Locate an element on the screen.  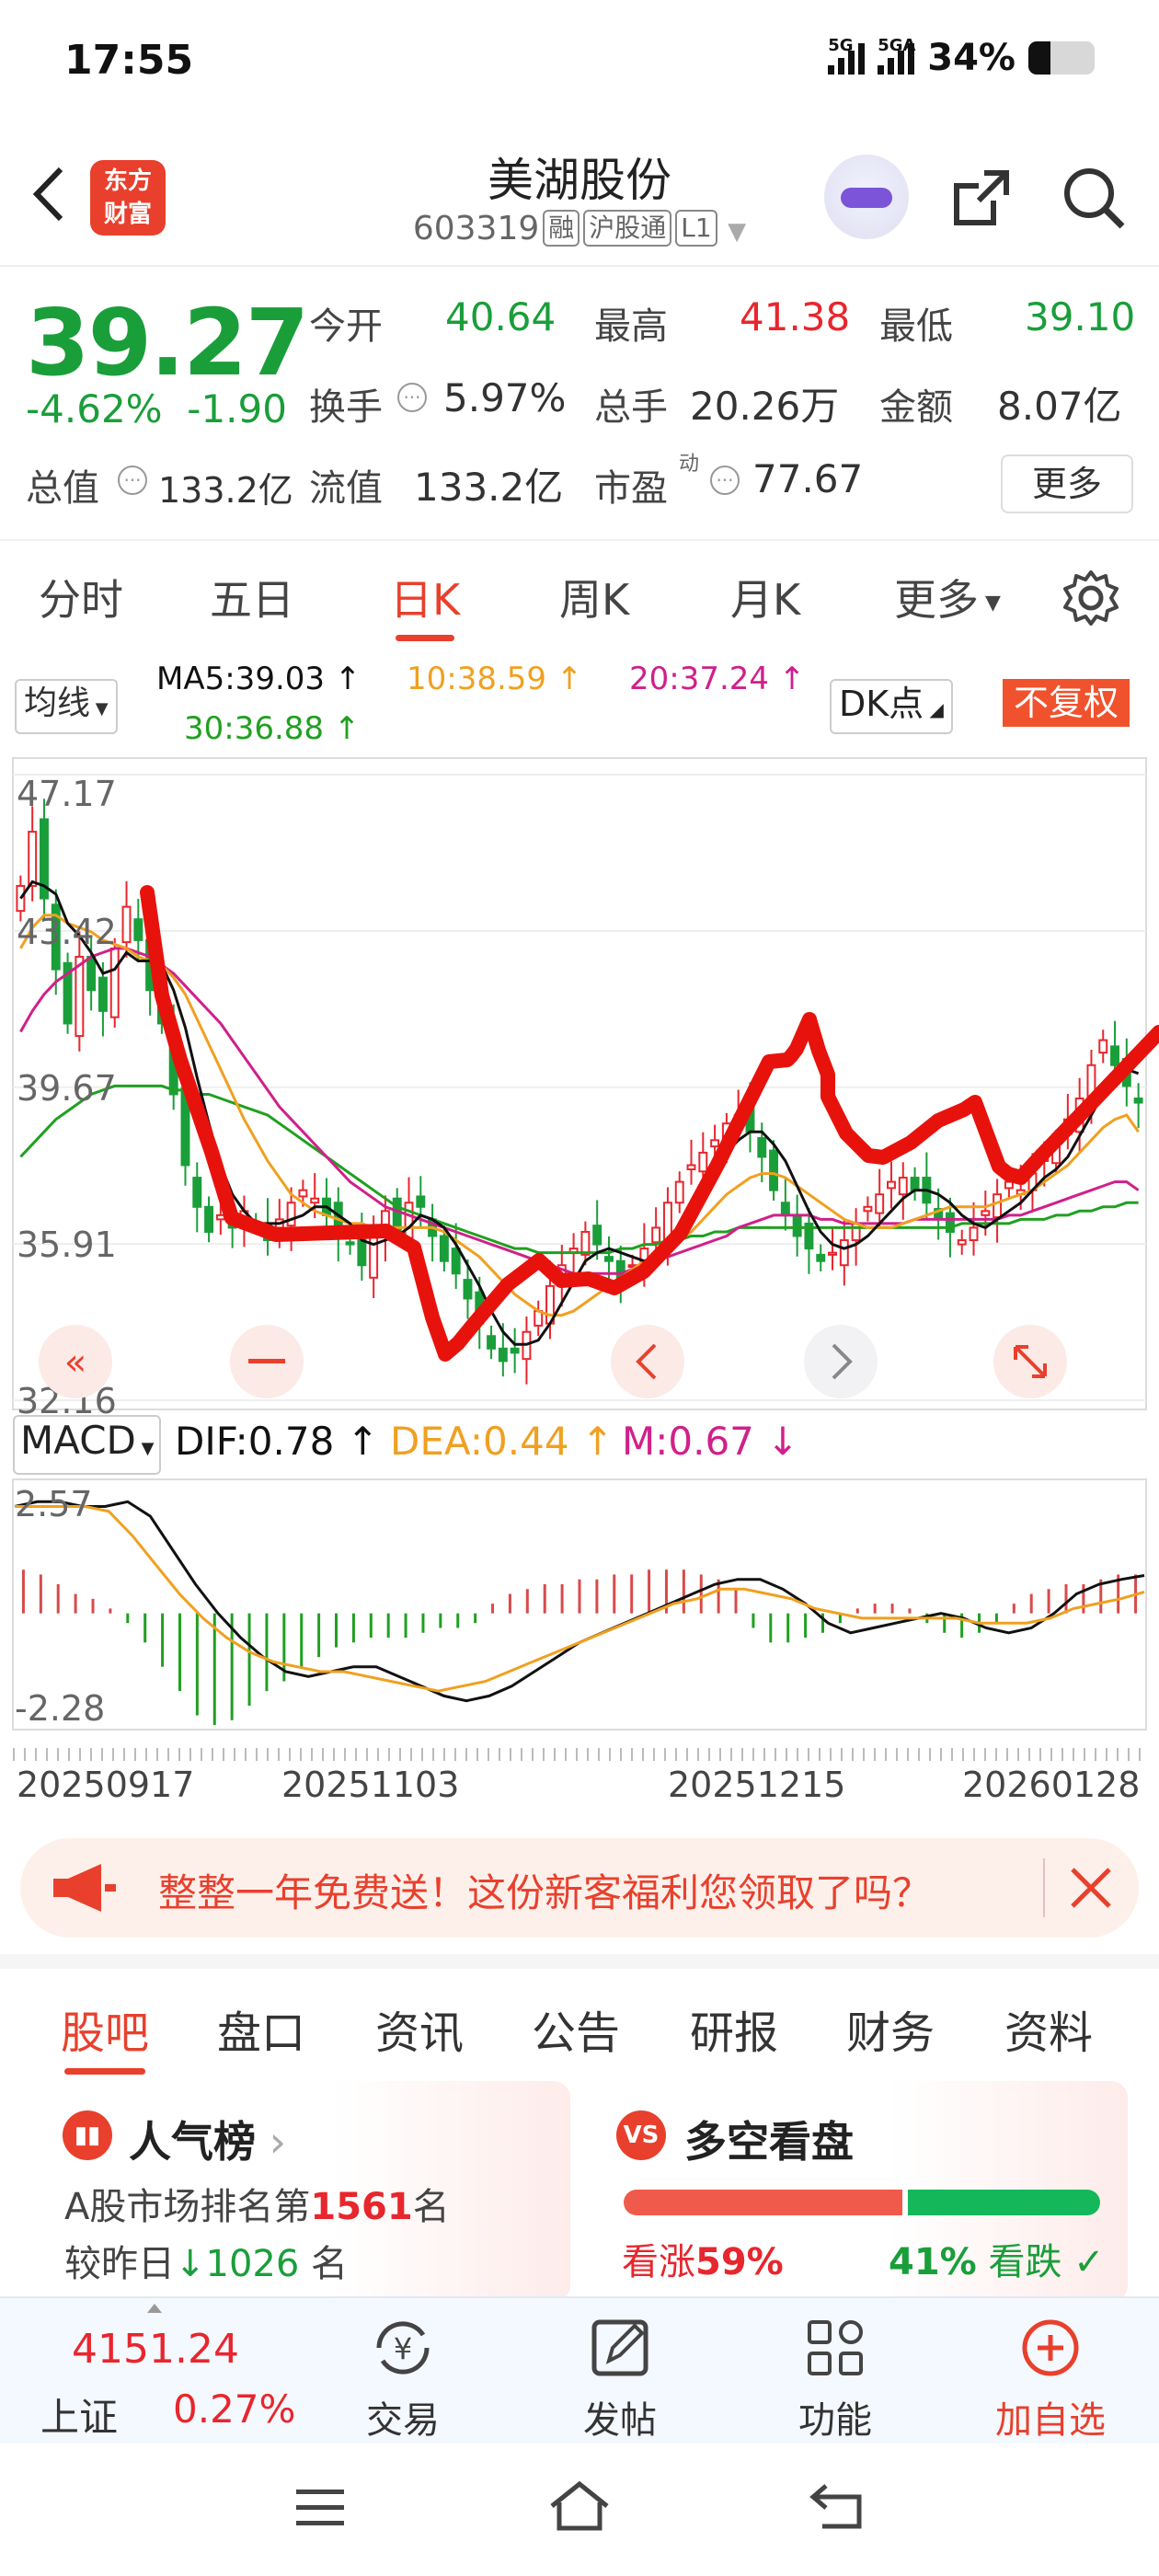
stock-code: 603319 is located at coordinates (476, 228).